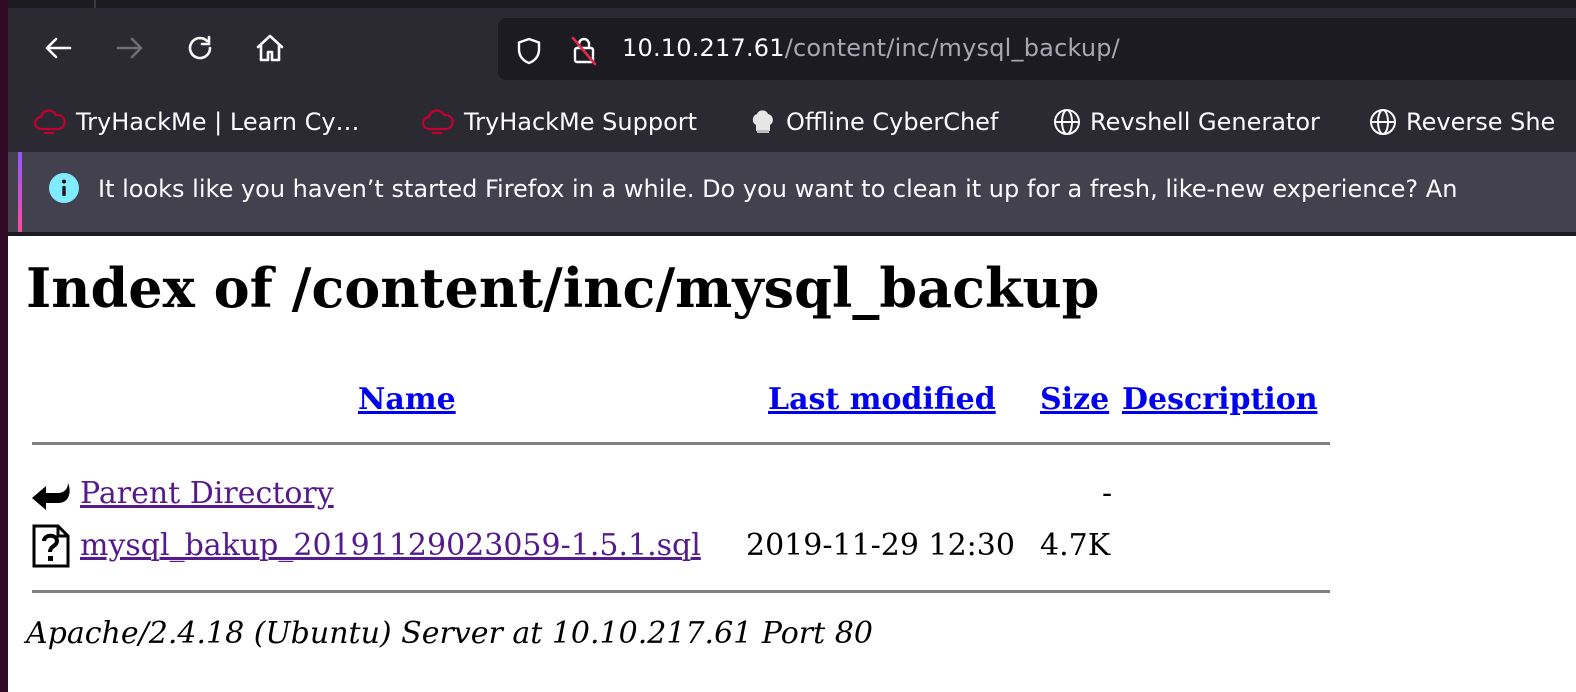 This screenshot has height=692, width=1576. I want to click on column-header-description: Description, so click(1220, 399).